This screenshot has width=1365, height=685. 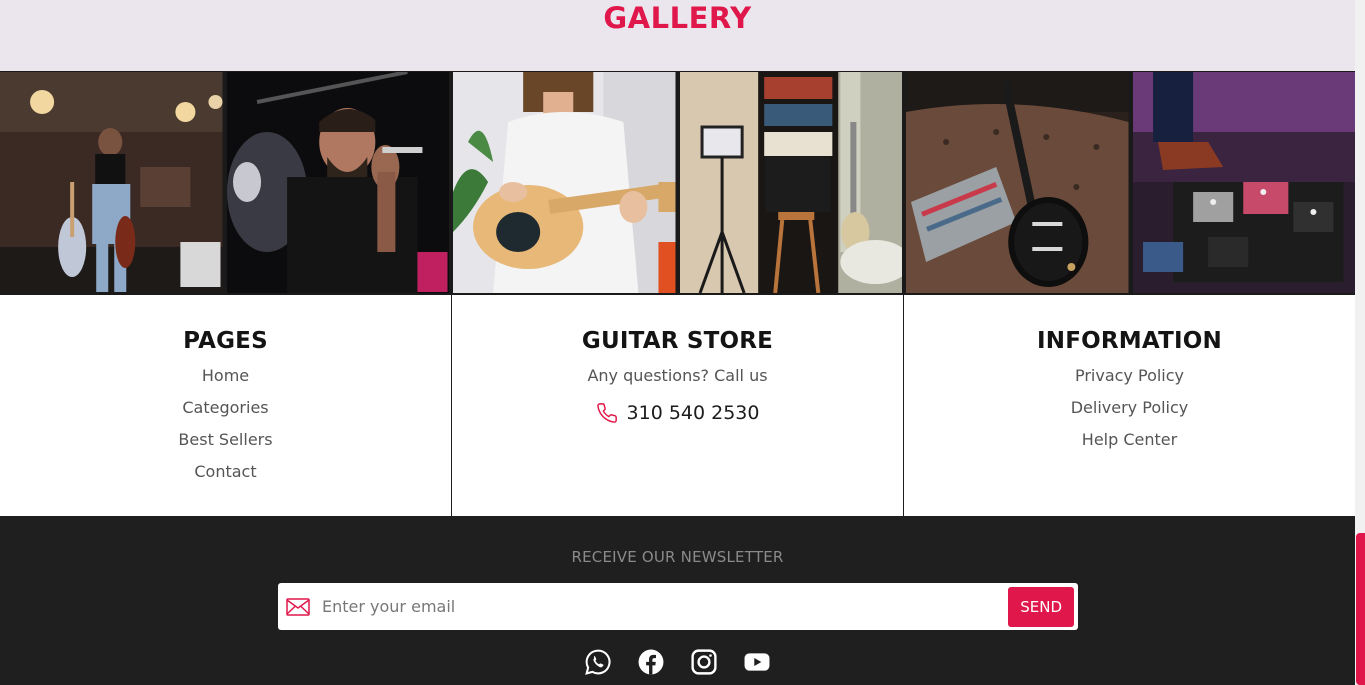 What do you see at coordinates (677, 557) in the screenshot?
I see `newsletter-label: RECEIVE OUR NEWSLETTER` at bounding box center [677, 557].